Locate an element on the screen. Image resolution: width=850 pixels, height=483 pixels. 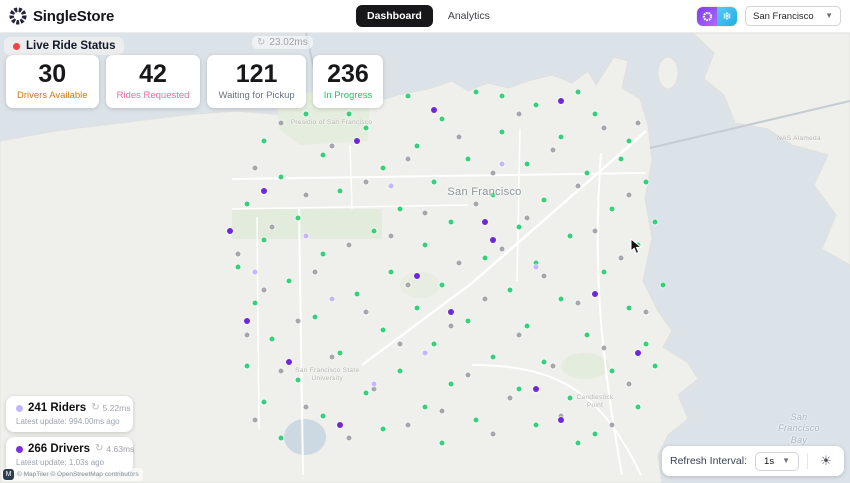
tab-analytics: Analytics is located at coordinates (469, 16).